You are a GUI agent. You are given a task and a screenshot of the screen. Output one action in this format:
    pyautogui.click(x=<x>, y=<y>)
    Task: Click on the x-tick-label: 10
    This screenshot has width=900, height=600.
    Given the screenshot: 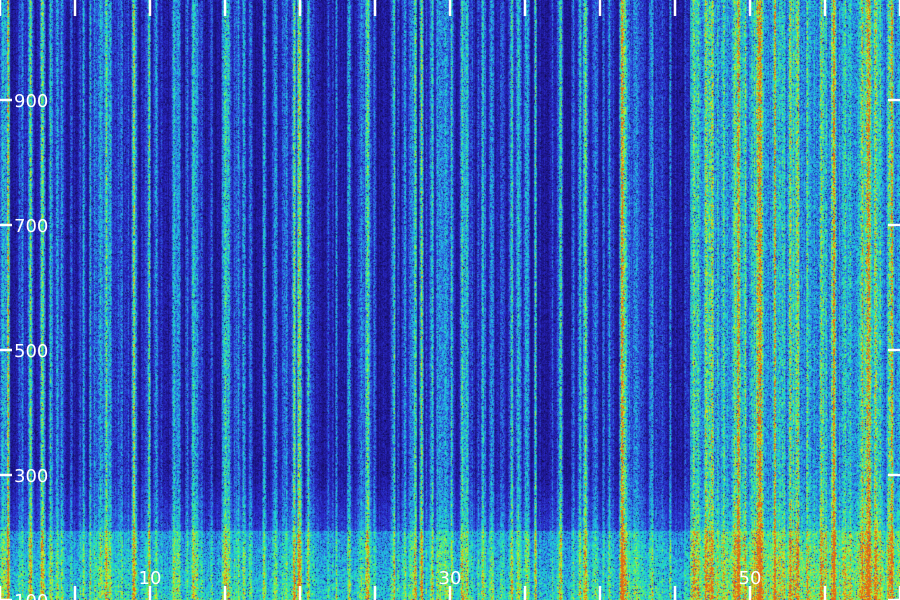 What is the action you would take?
    pyautogui.click(x=150, y=578)
    